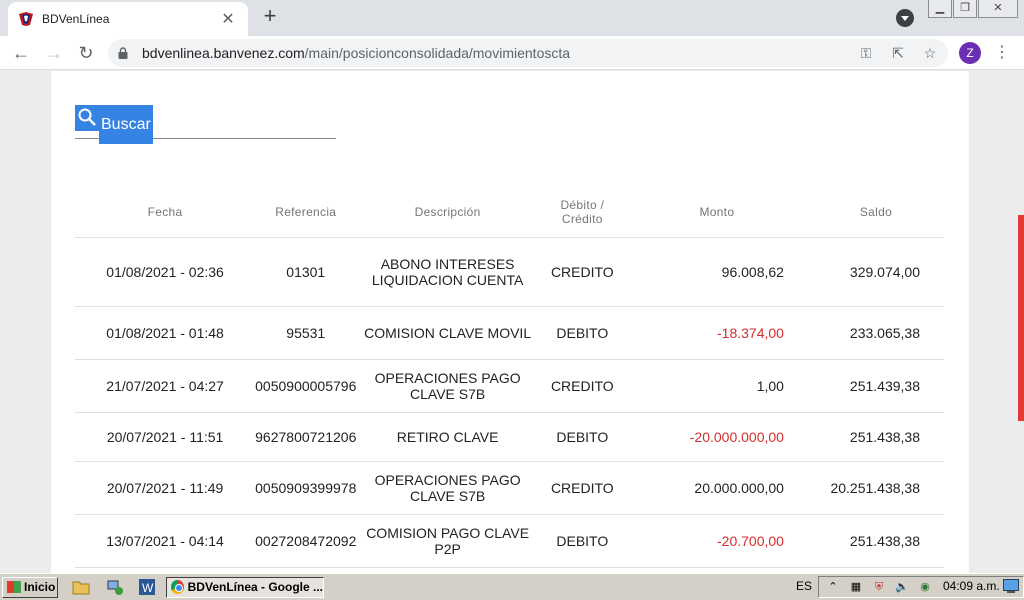 The image size is (1024, 600). I want to click on browser-tab: BDVenLínea ✕, so click(128, 19).